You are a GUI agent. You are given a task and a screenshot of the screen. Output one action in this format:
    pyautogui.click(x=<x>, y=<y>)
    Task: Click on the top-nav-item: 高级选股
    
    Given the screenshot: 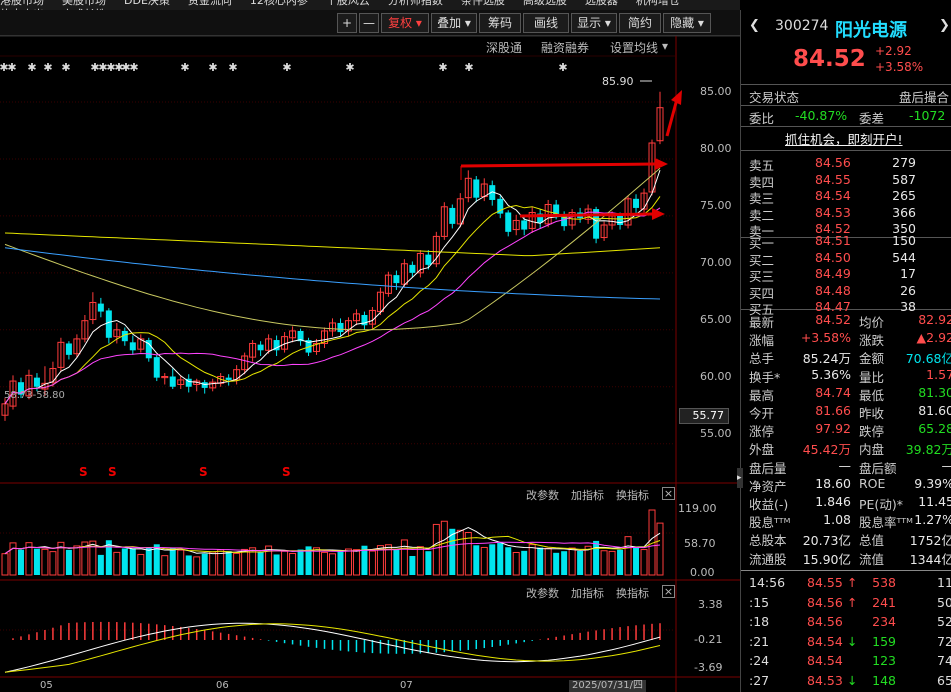 What is the action you would take?
    pyautogui.click(x=545, y=3)
    